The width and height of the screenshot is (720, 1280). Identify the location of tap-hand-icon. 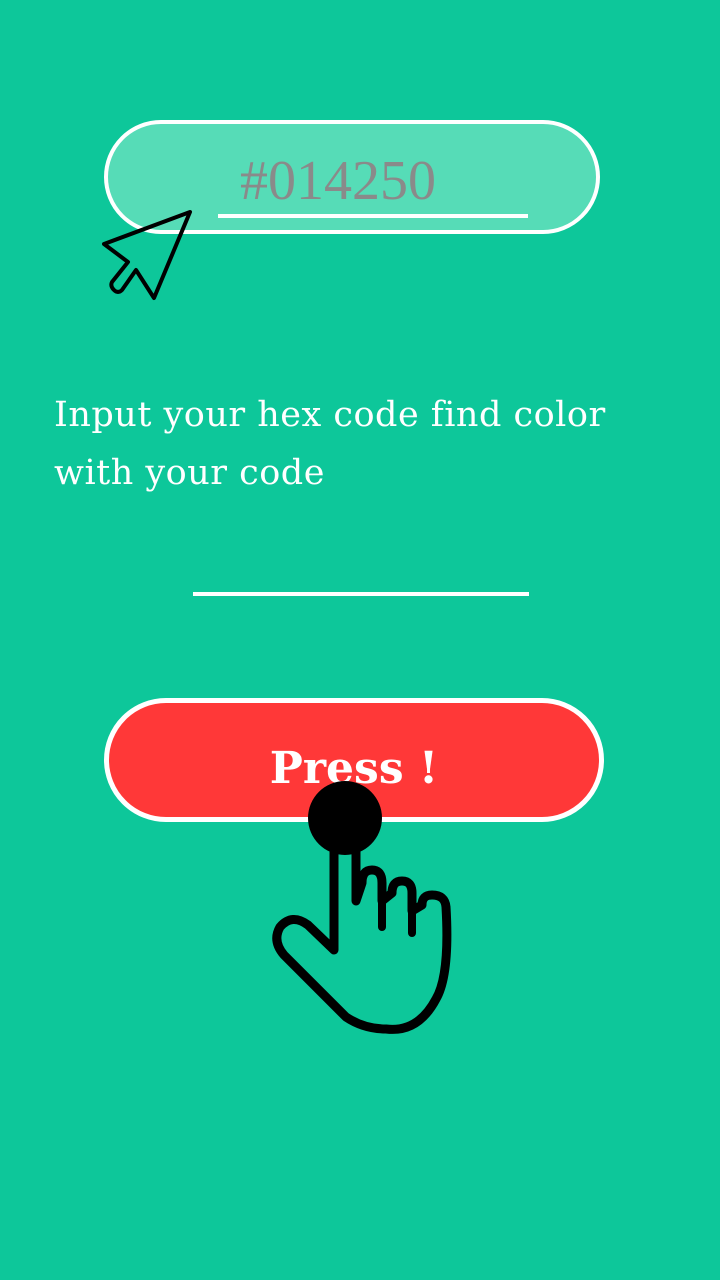
(362, 907).